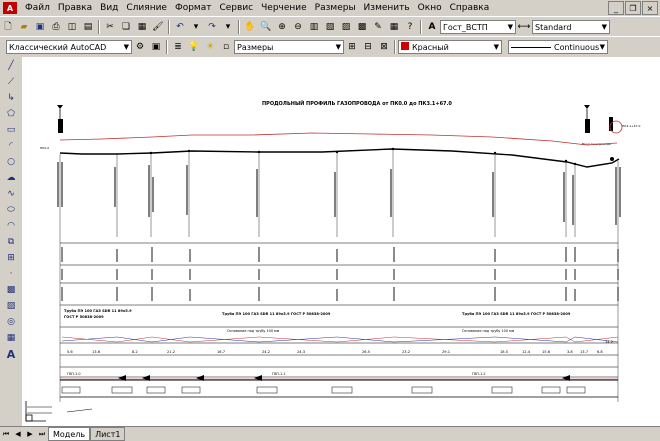 The height and width of the screenshot is (441, 660). I want to click on make-object-layer-current-icon: ⊞, so click(352, 47).